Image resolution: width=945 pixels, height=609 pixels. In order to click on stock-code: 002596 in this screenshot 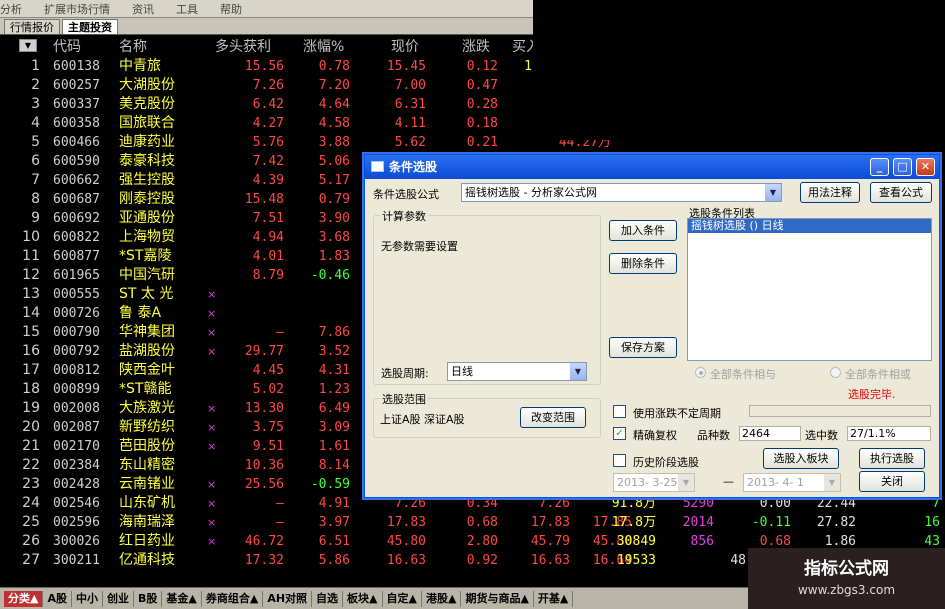, I will do `click(76, 522)`.